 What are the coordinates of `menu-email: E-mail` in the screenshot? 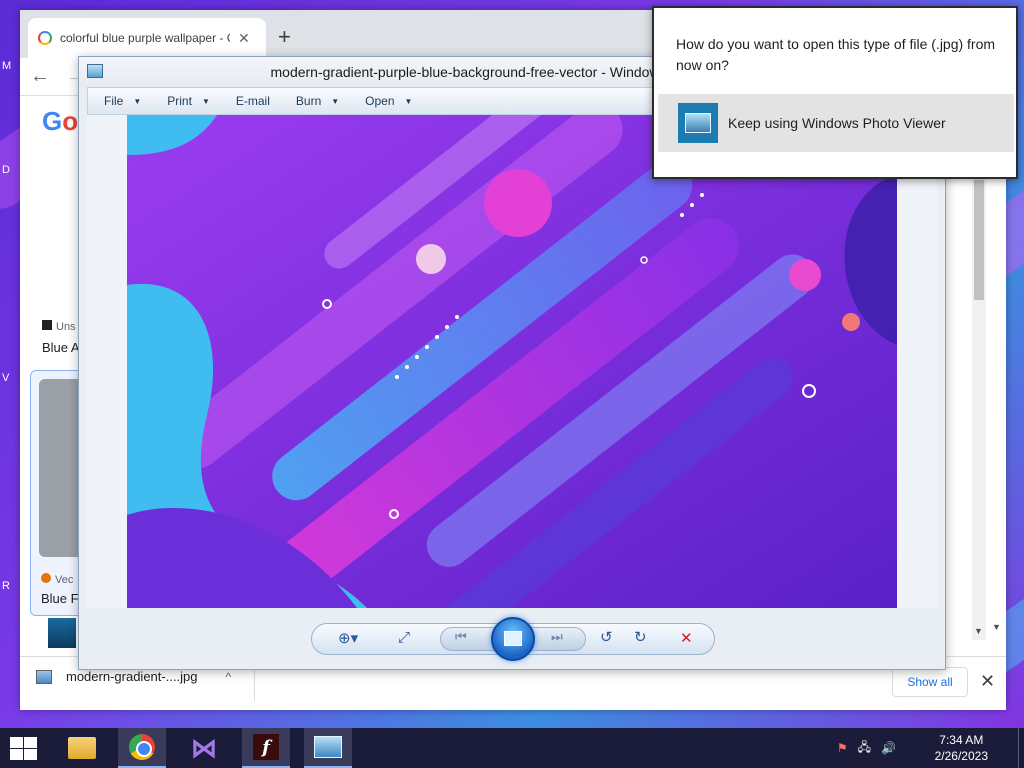 It's located at (250, 101).